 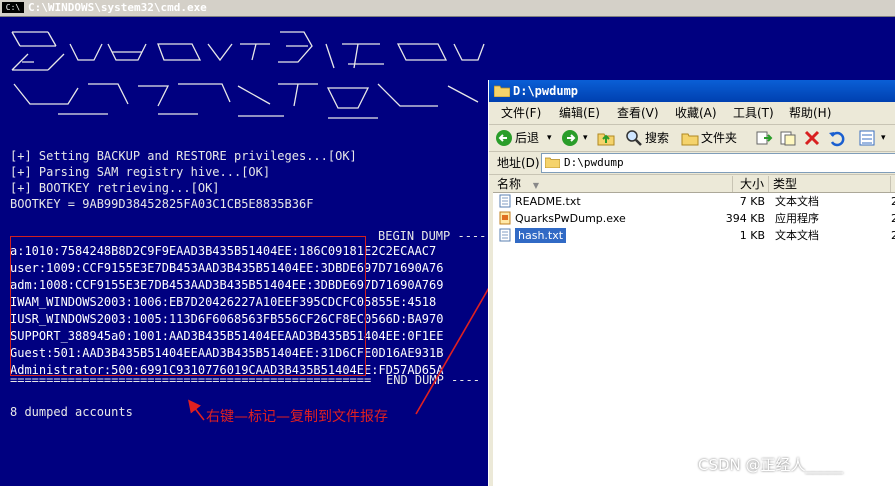 What do you see at coordinates (869, 138) in the screenshot?
I see `views-icon` at bounding box center [869, 138].